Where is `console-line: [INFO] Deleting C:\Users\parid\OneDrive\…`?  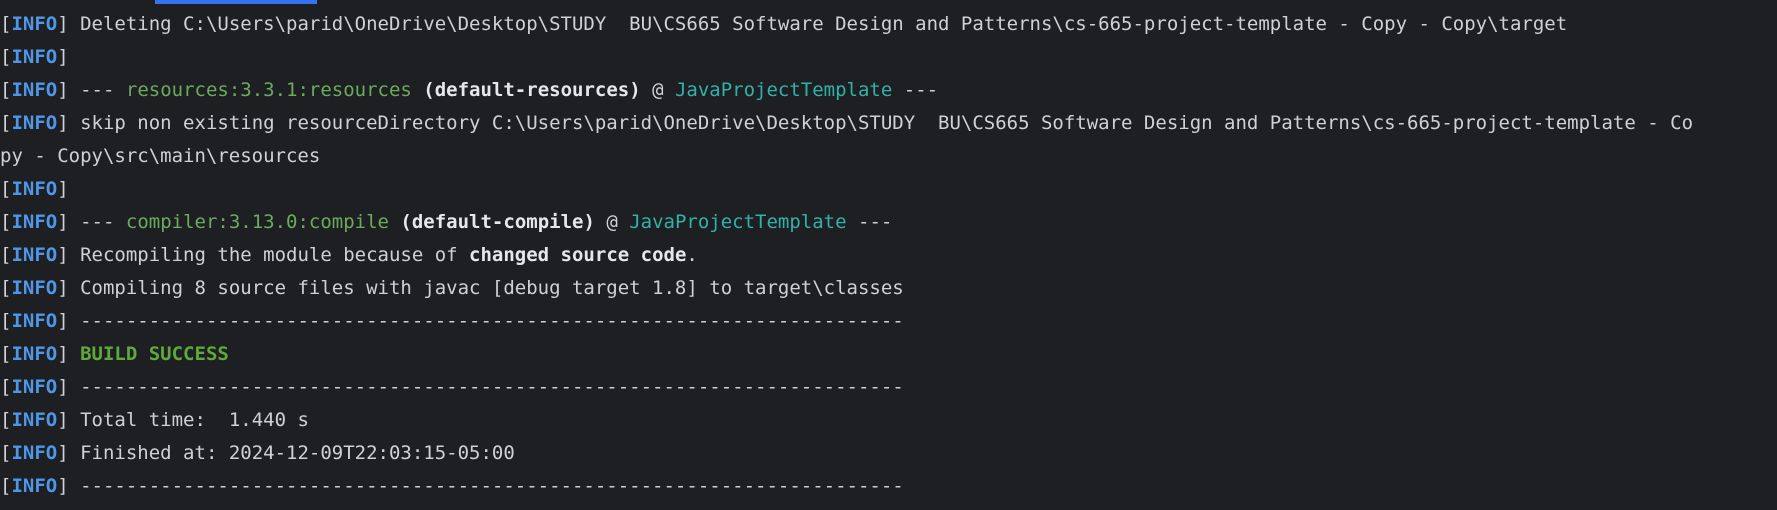 console-line: [INFO] Deleting C:\Users\parid\OneDrive\… is located at coordinates (888, 24).